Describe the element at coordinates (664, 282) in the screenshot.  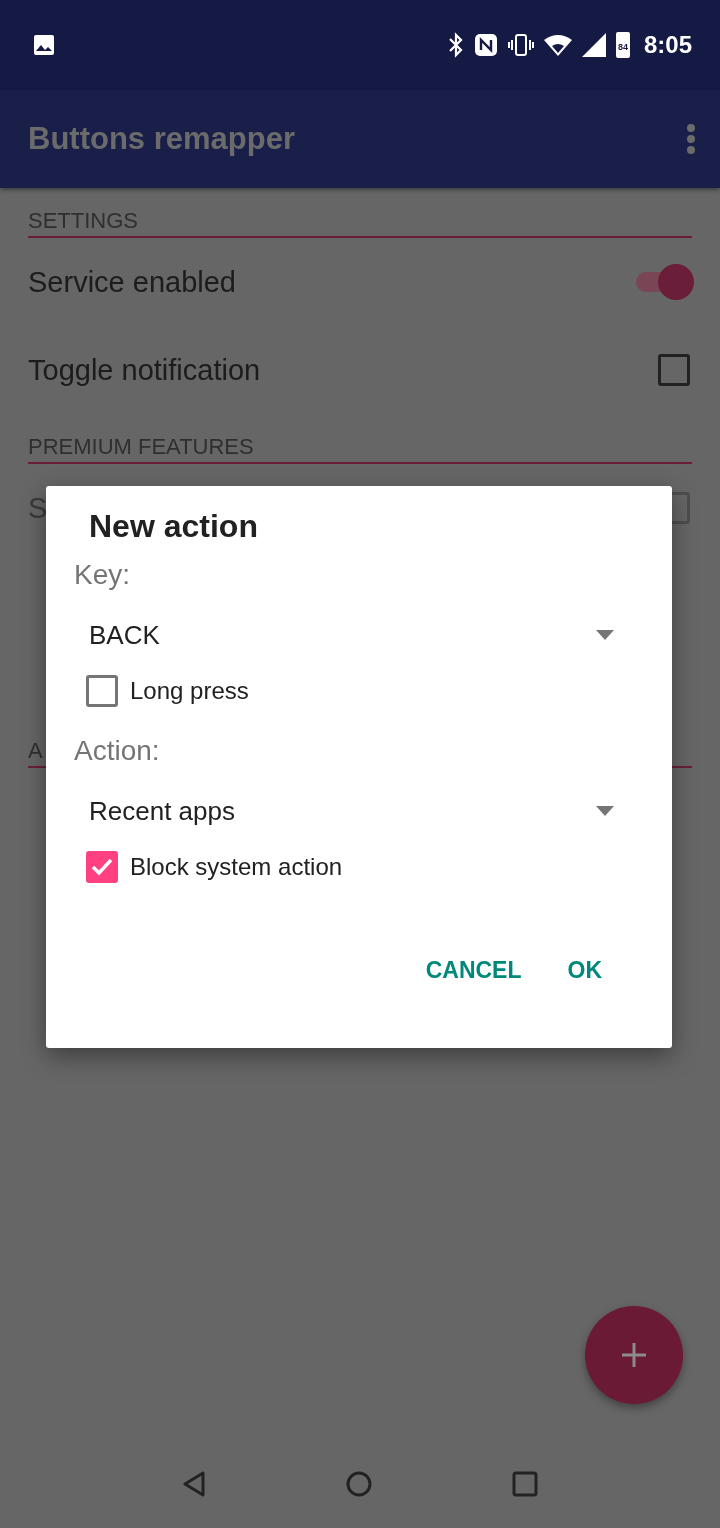
I see `toggle-switch` at that location.